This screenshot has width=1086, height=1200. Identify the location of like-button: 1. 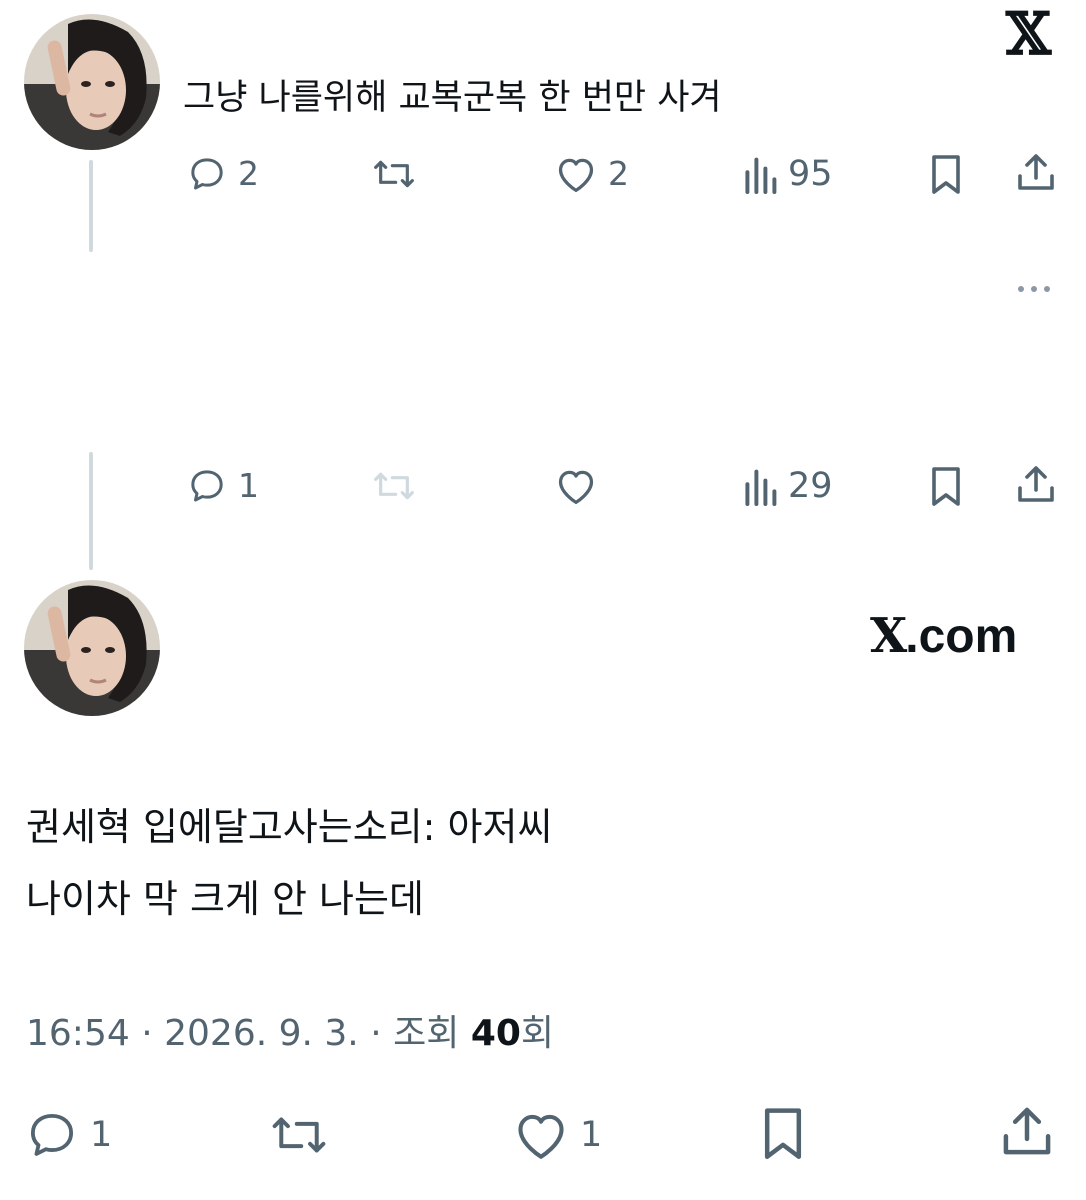
(557, 1135).